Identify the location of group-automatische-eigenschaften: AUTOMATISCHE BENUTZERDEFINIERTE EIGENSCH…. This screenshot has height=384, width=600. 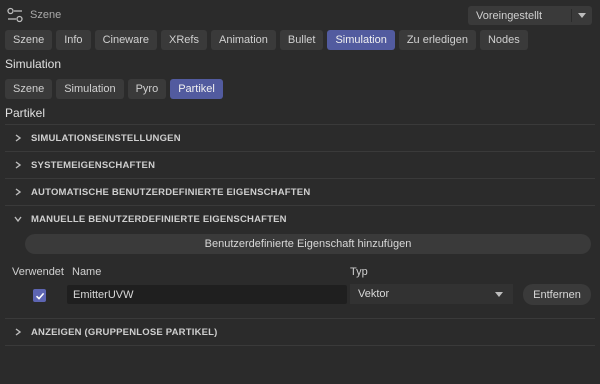
(300, 192).